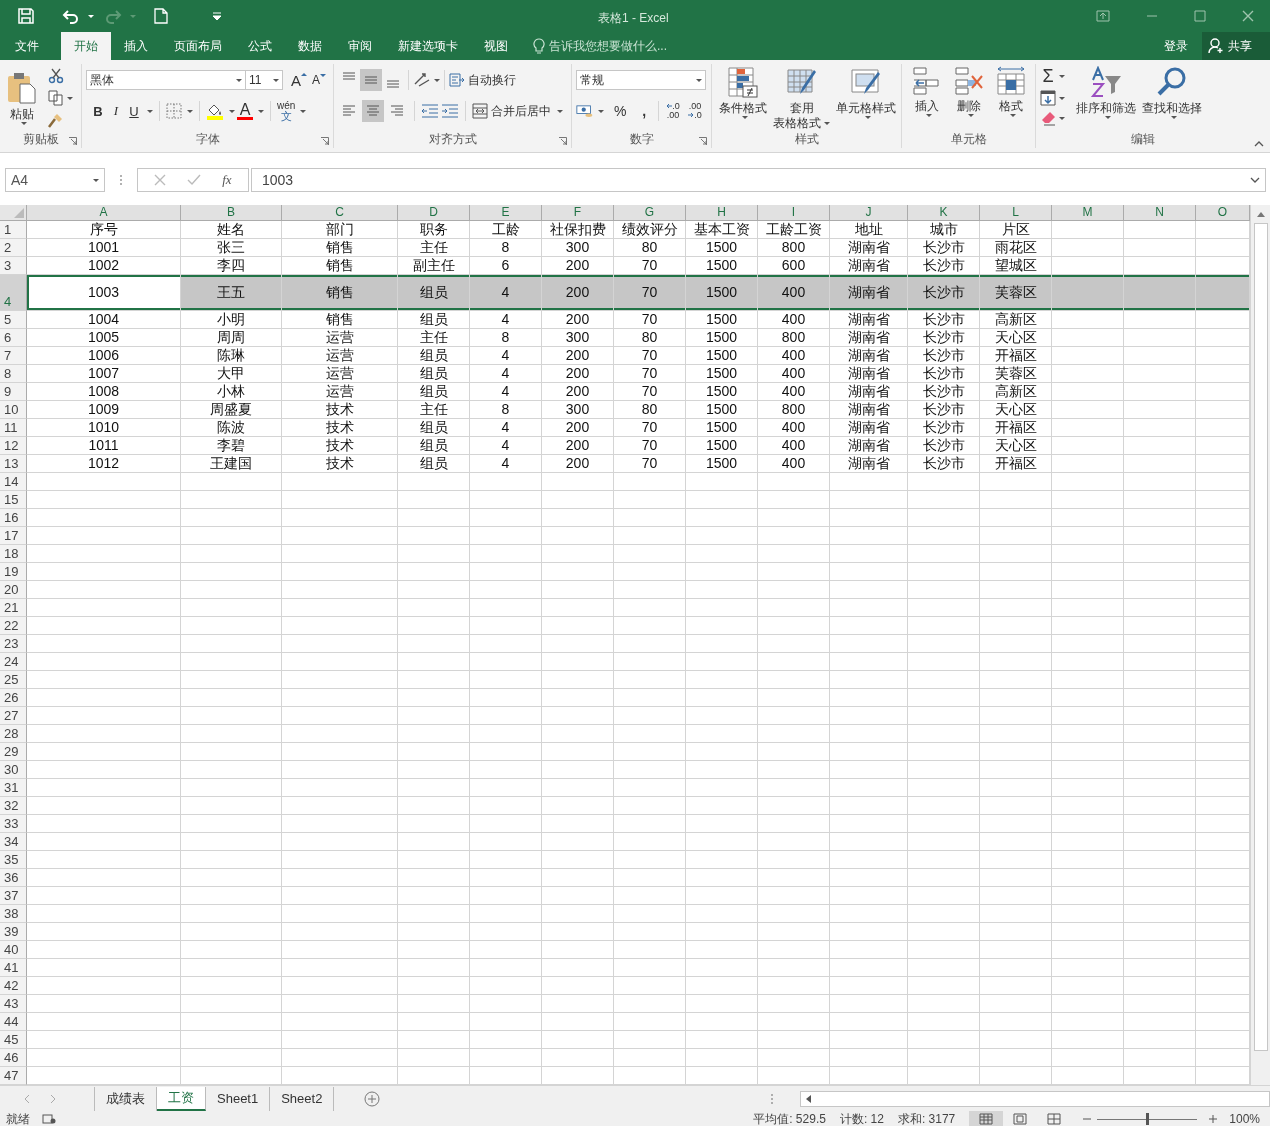  Describe the element at coordinates (1011, 91) in the screenshot. I see `format-cells-button: 格式` at that location.